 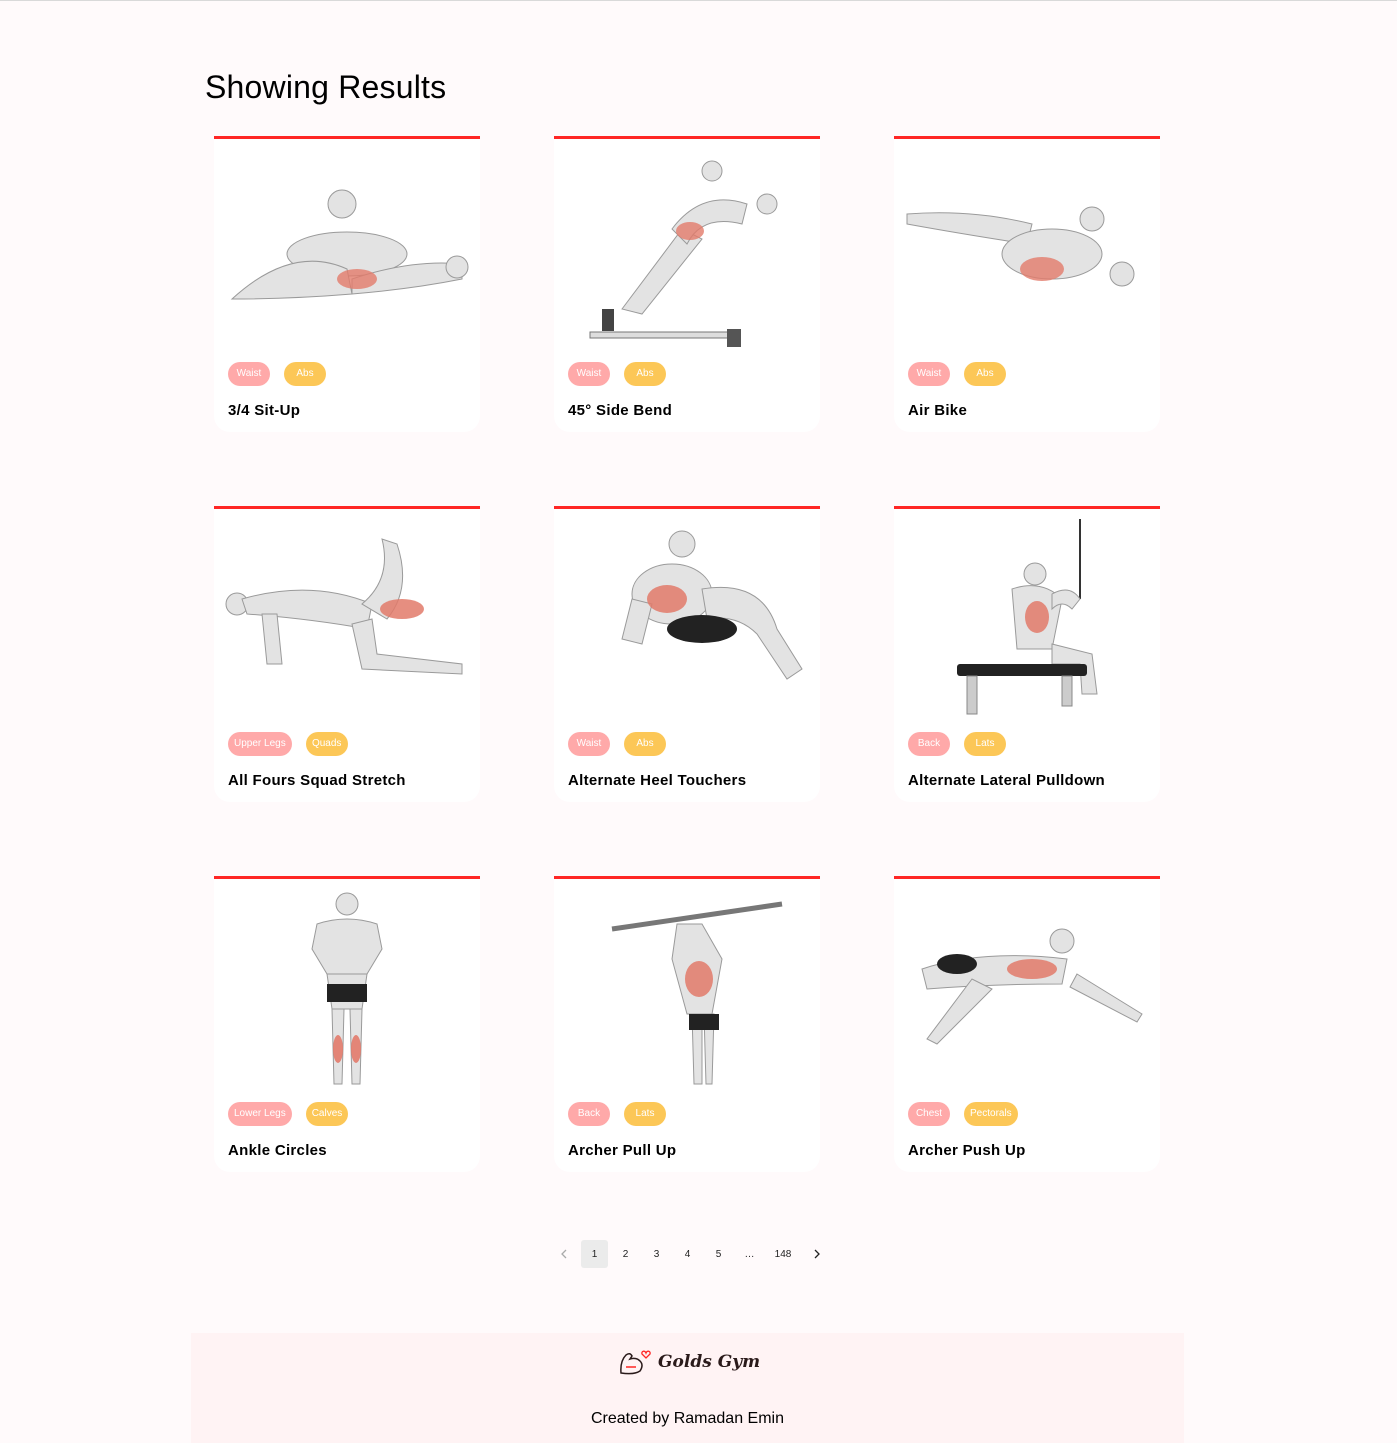 I want to click on target-muscle-tag: Quads, so click(x=326, y=744).